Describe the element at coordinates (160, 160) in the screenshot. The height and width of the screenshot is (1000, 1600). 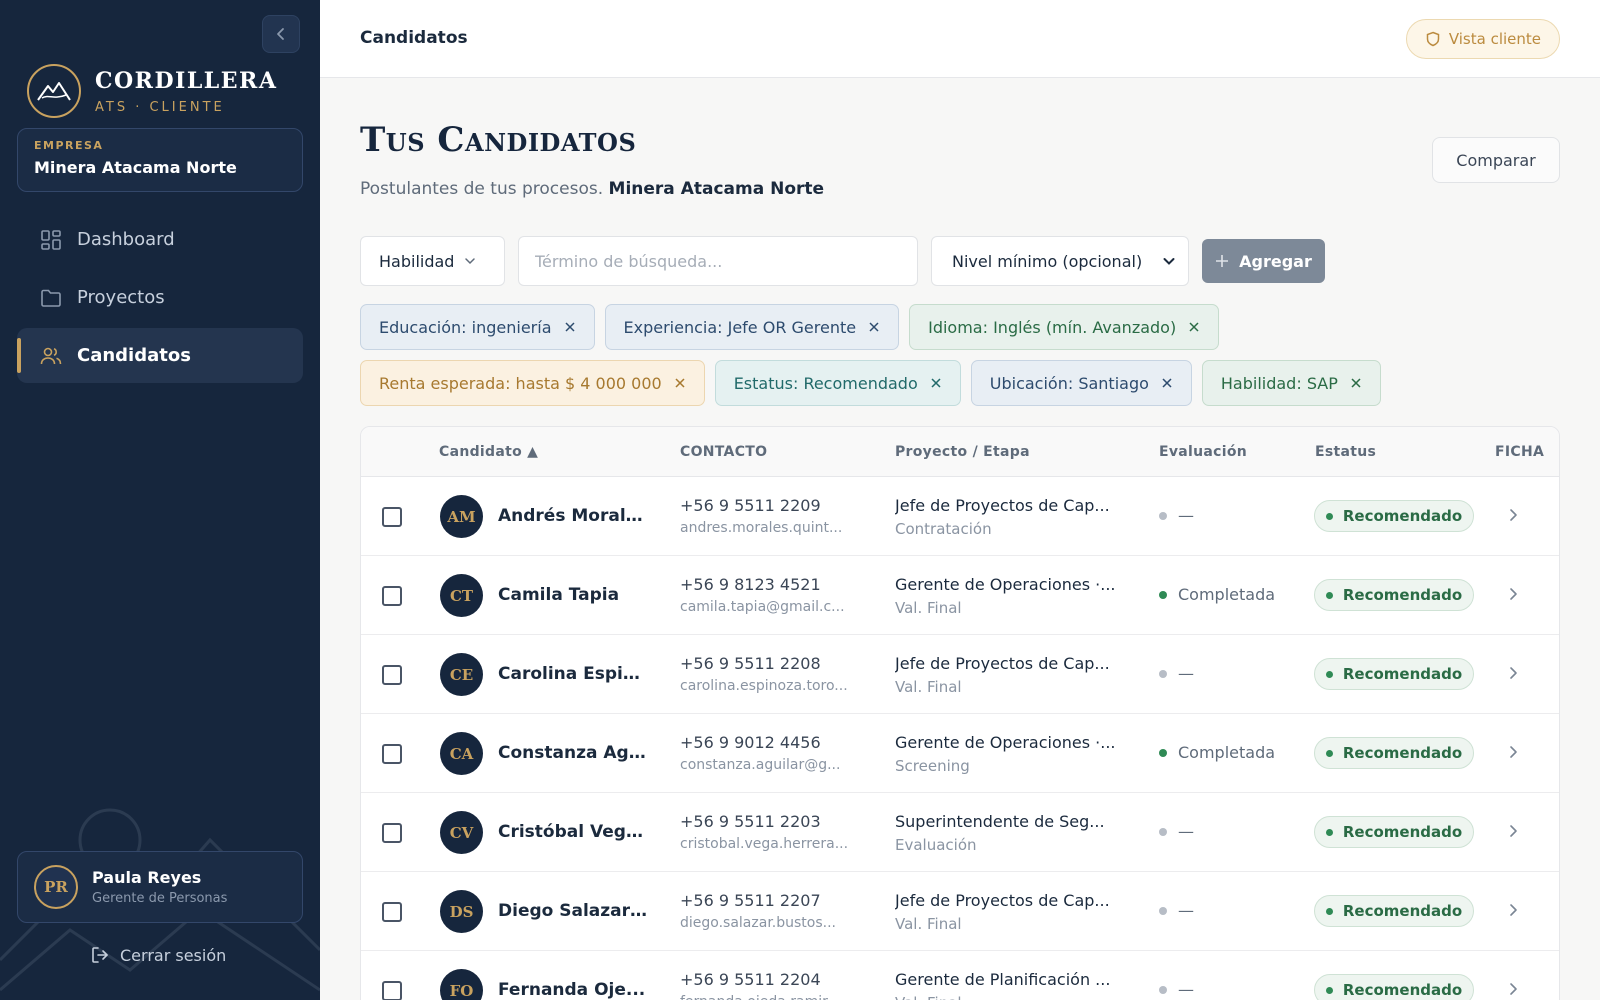
I see `company-card: EMPRESA Minera Atacama Norte` at that location.